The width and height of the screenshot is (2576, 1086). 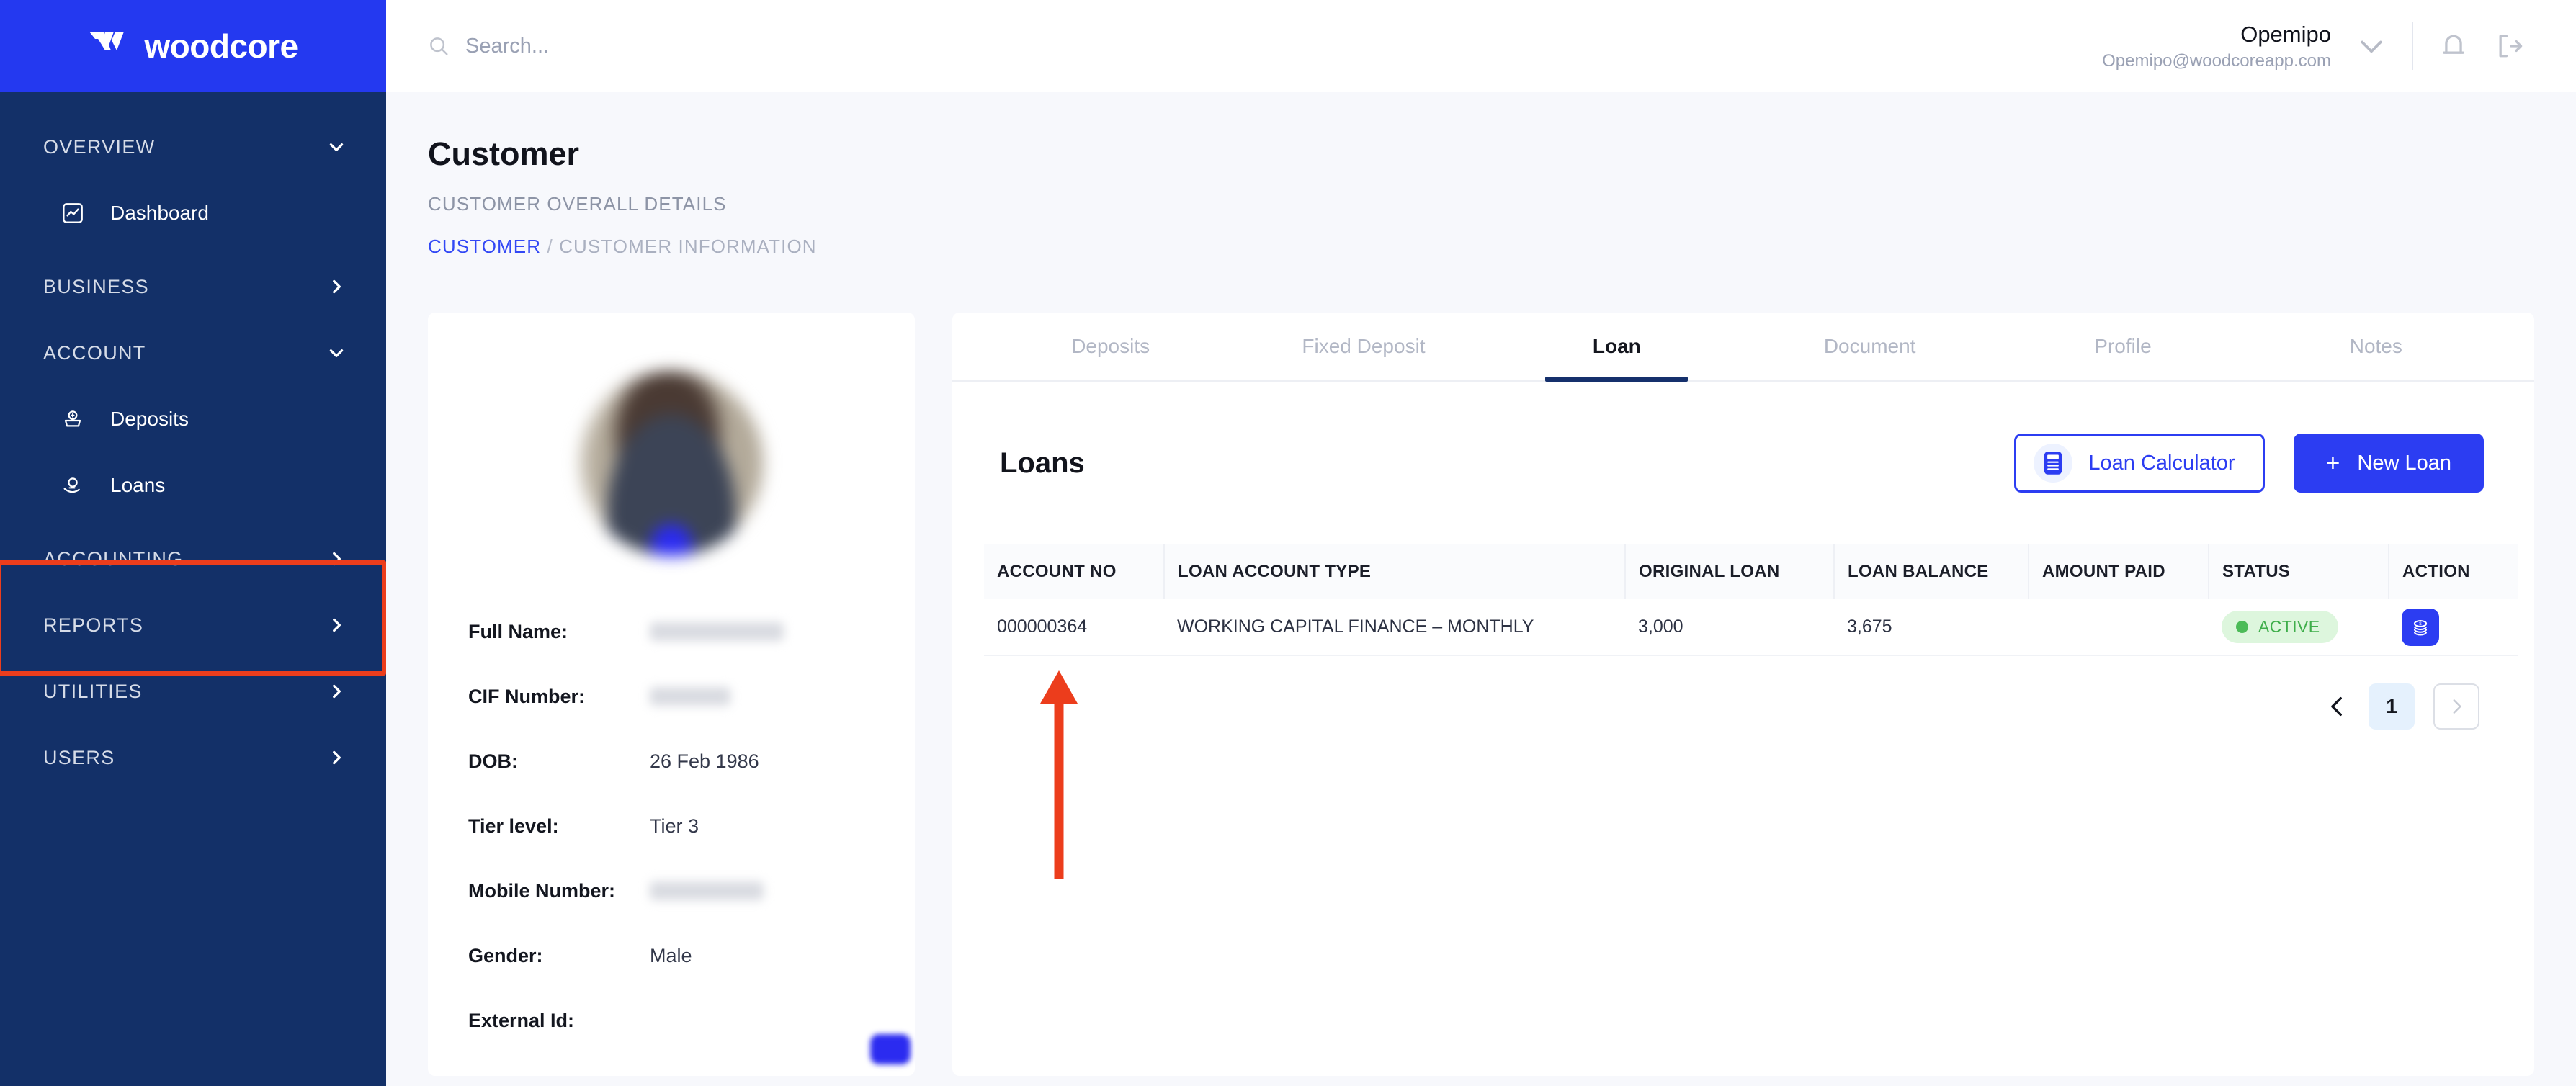 What do you see at coordinates (518, 631) in the screenshot?
I see `detail-label: Full Name:` at bounding box center [518, 631].